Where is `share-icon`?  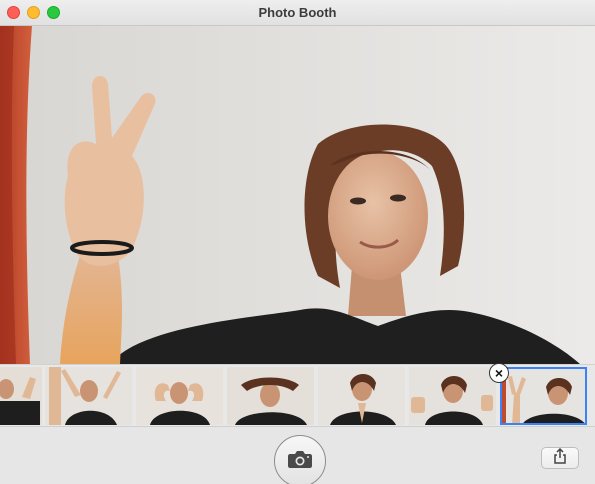 share-icon is located at coordinates (560, 458).